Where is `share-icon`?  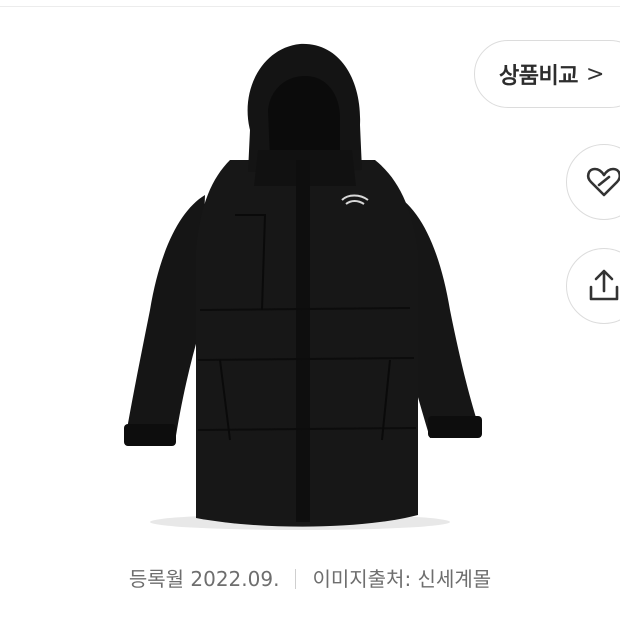 share-icon is located at coordinates (604, 285).